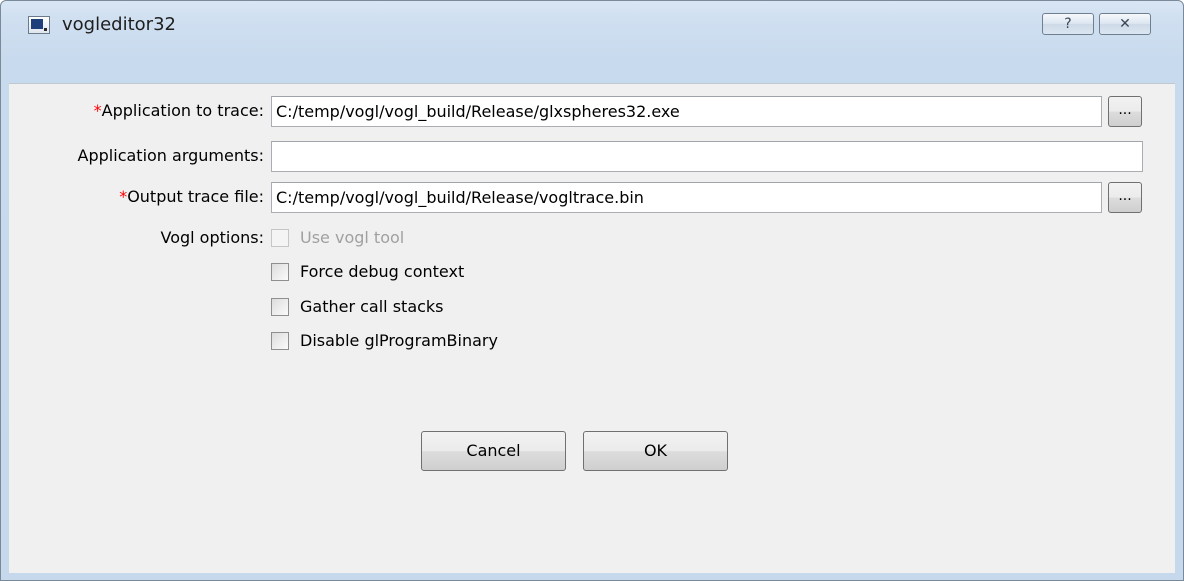 Image resolution: width=1184 pixels, height=581 pixels. I want to click on app-window-icon, so click(39, 25).